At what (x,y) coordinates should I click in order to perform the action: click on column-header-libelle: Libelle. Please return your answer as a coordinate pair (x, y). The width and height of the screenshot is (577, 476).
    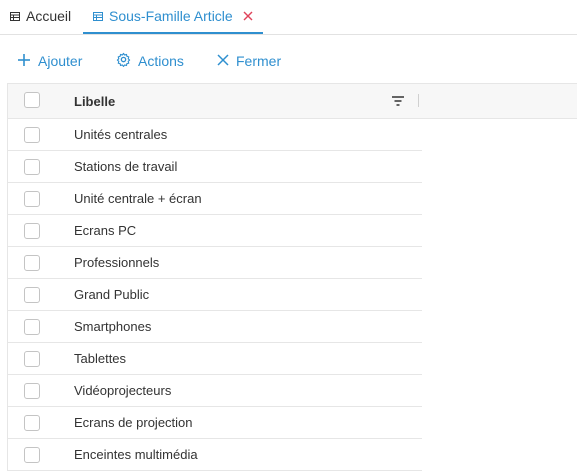
    Looking at the image, I should click on (94, 101).